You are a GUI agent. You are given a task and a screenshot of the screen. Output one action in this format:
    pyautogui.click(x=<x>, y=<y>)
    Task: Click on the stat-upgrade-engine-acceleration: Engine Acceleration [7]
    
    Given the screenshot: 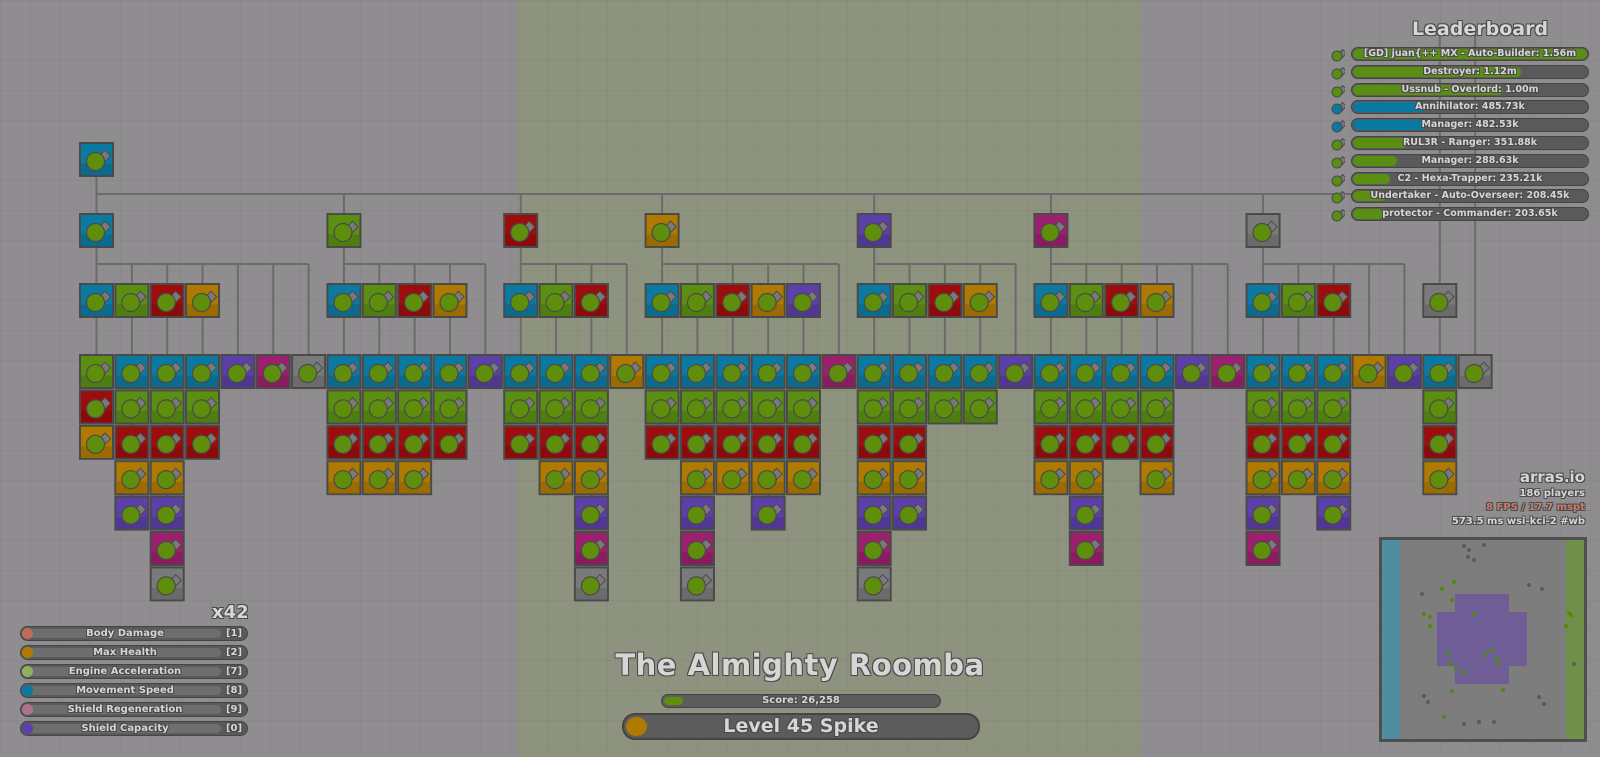 What is the action you would take?
    pyautogui.click(x=134, y=671)
    